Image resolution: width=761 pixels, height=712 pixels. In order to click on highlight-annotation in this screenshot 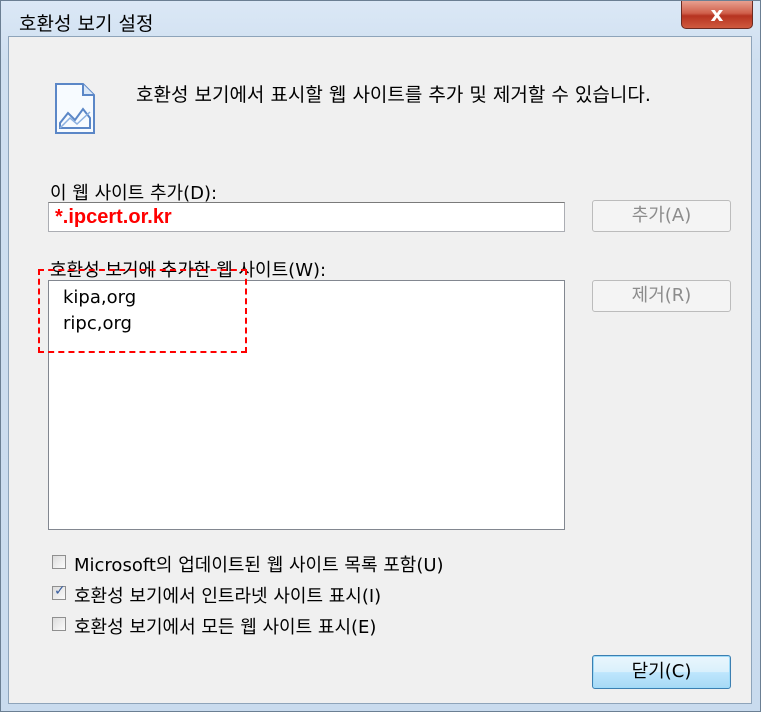, I will do `click(142, 311)`.